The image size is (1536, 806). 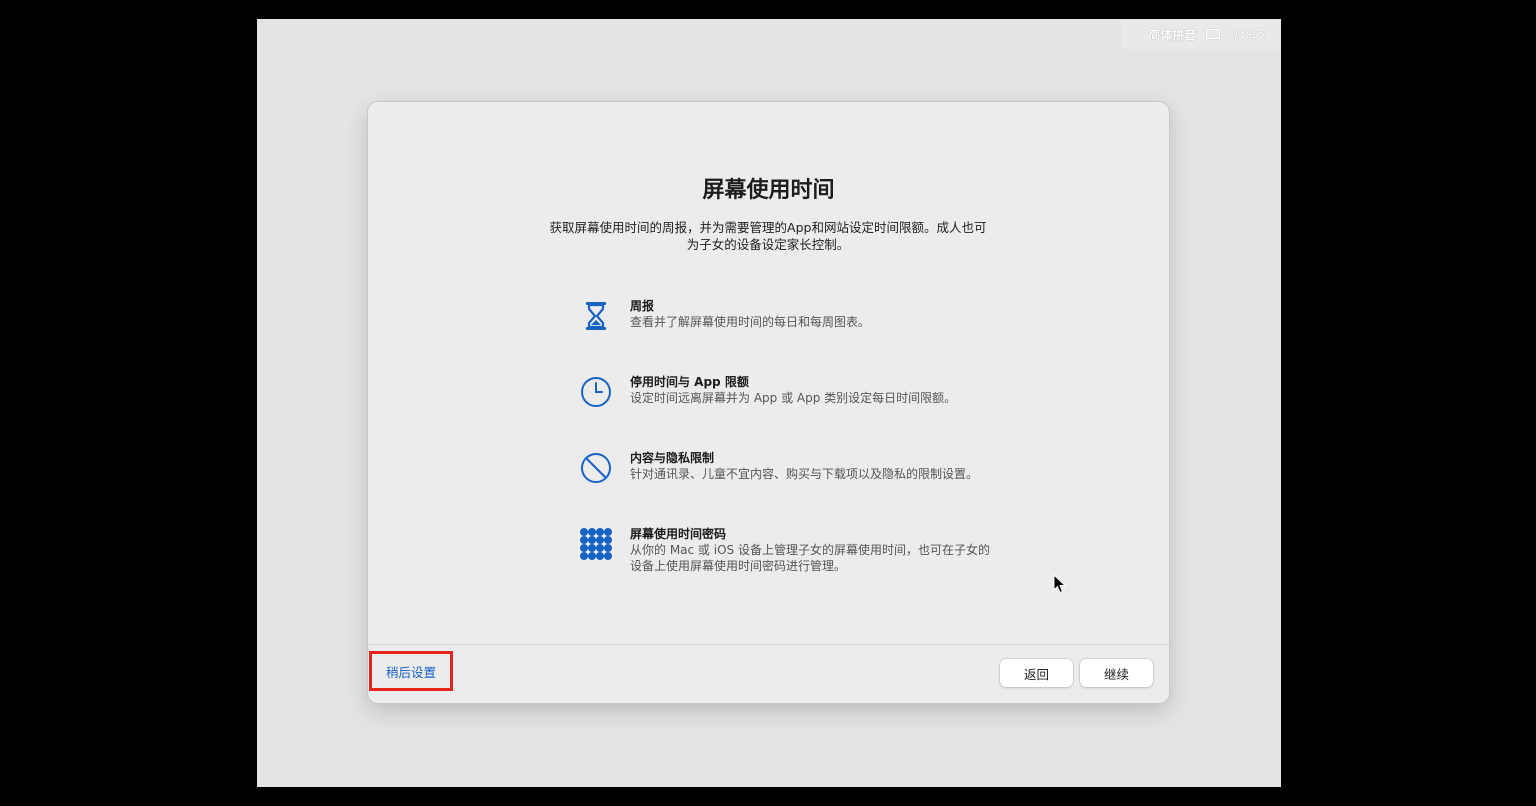 What do you see at coordinates (1247, 34) in the screenshot?
I see `clock-label: 03:15` at bounding box center [1247, 34].